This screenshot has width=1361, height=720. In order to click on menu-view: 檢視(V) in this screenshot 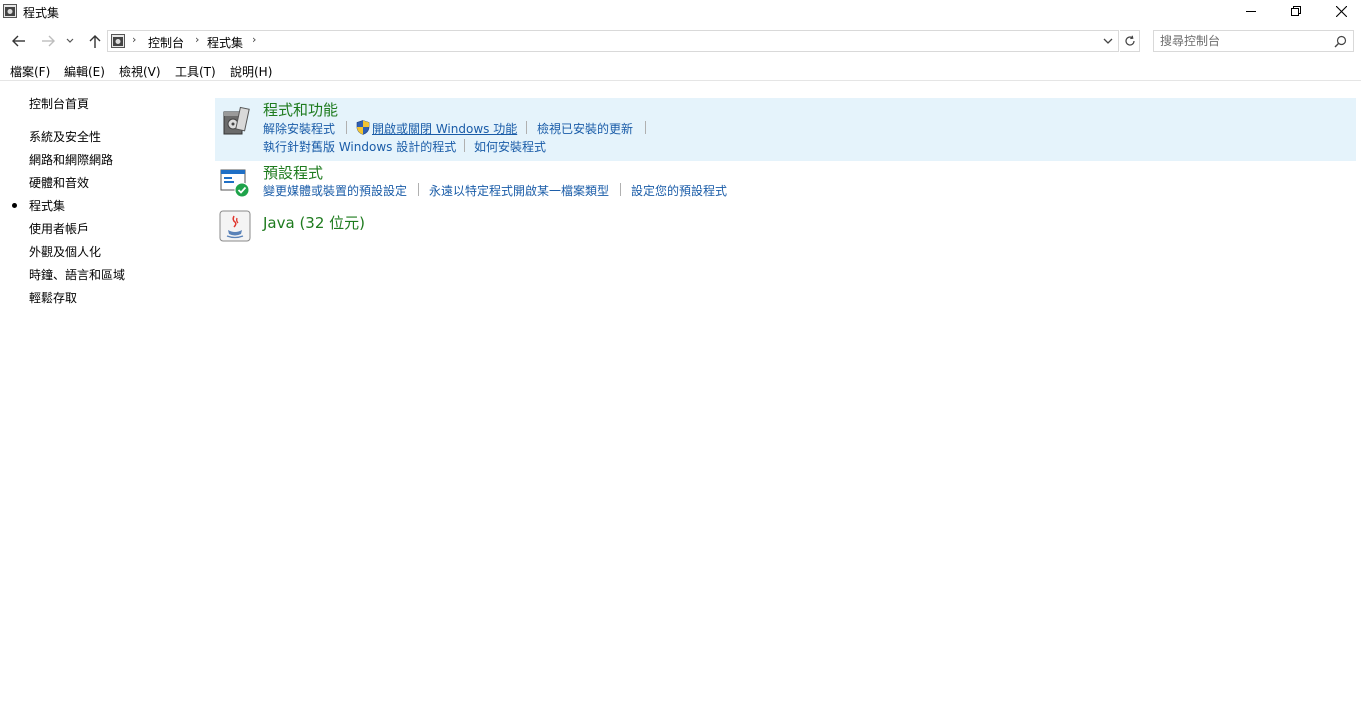, I will do `click(140, 71)`.